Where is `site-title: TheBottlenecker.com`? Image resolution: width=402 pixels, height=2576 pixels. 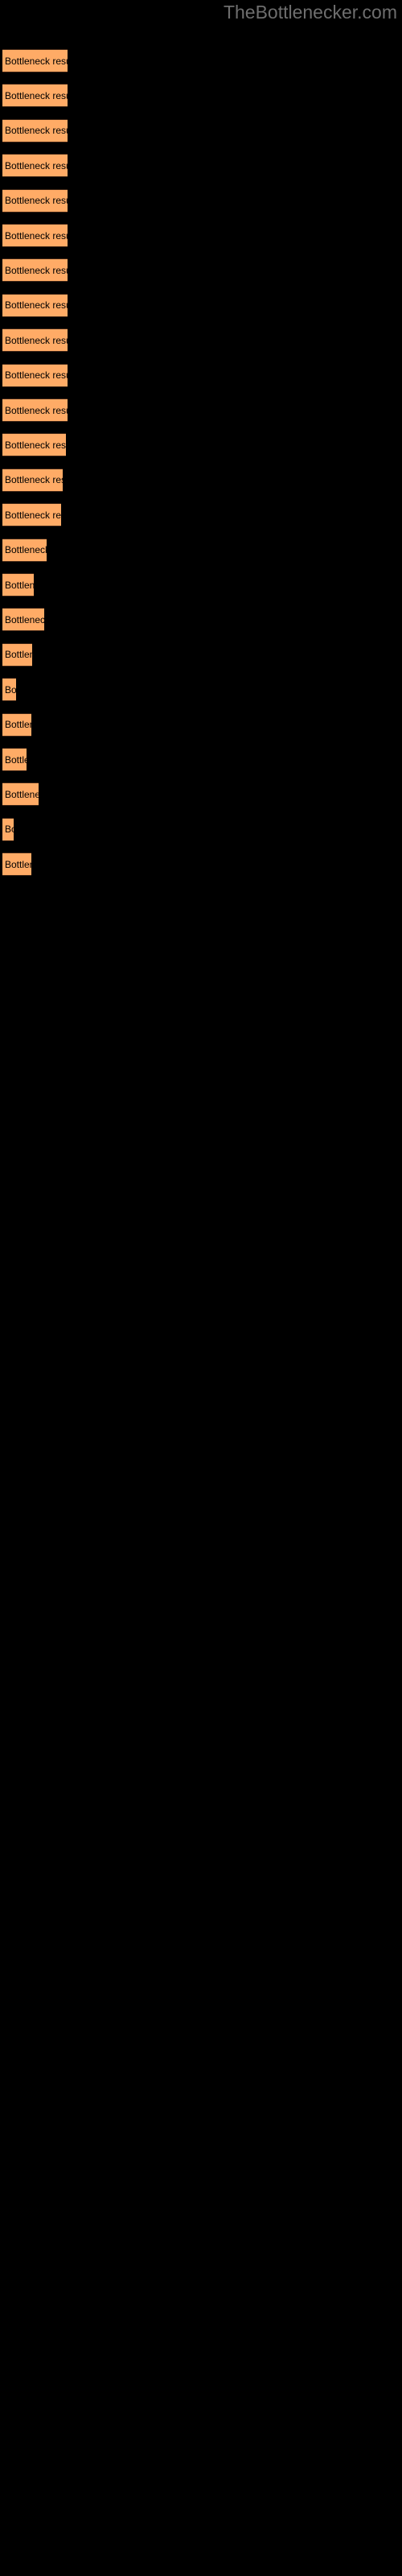
site-title: TheBottlenecker.com is located at coordinates (310, 12).